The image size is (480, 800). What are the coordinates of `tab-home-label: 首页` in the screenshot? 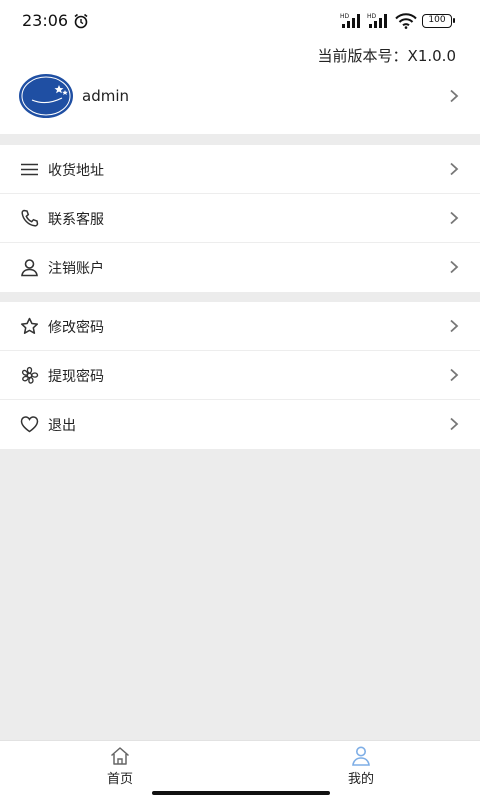 It's located at (119, 779).